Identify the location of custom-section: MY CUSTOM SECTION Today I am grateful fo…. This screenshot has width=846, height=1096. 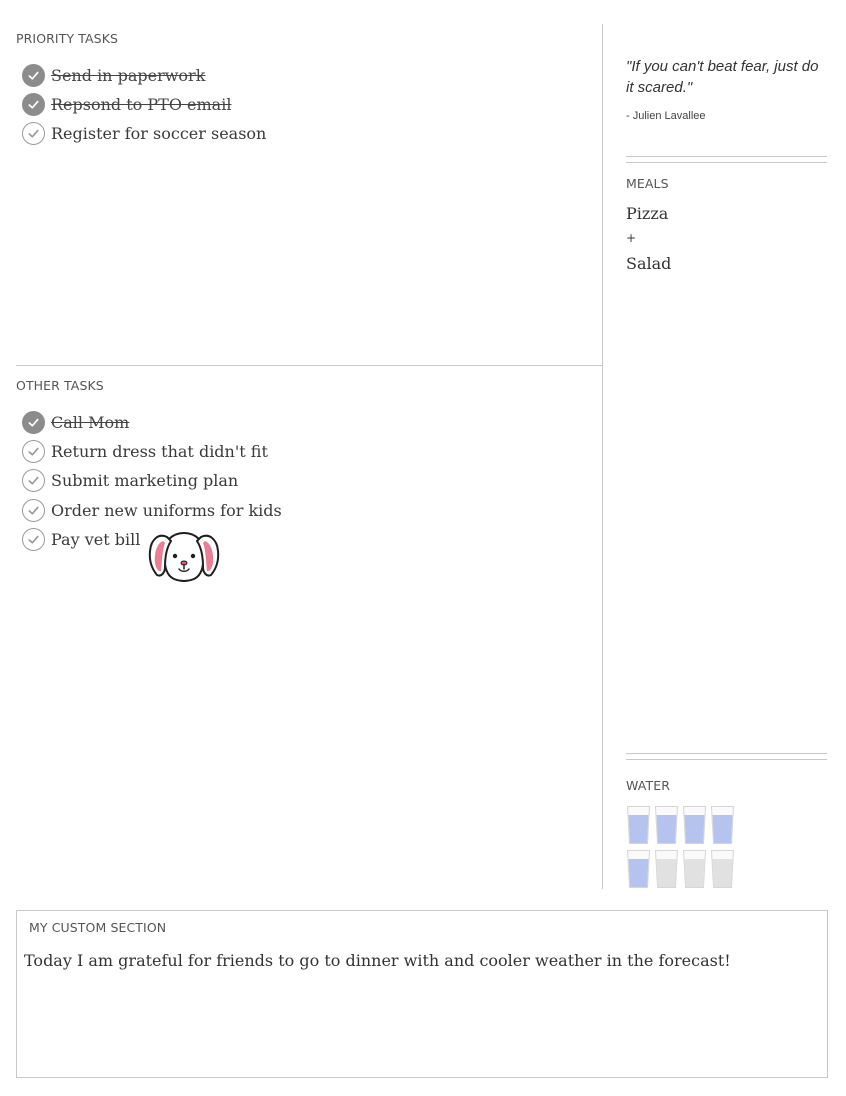
(422, 994).